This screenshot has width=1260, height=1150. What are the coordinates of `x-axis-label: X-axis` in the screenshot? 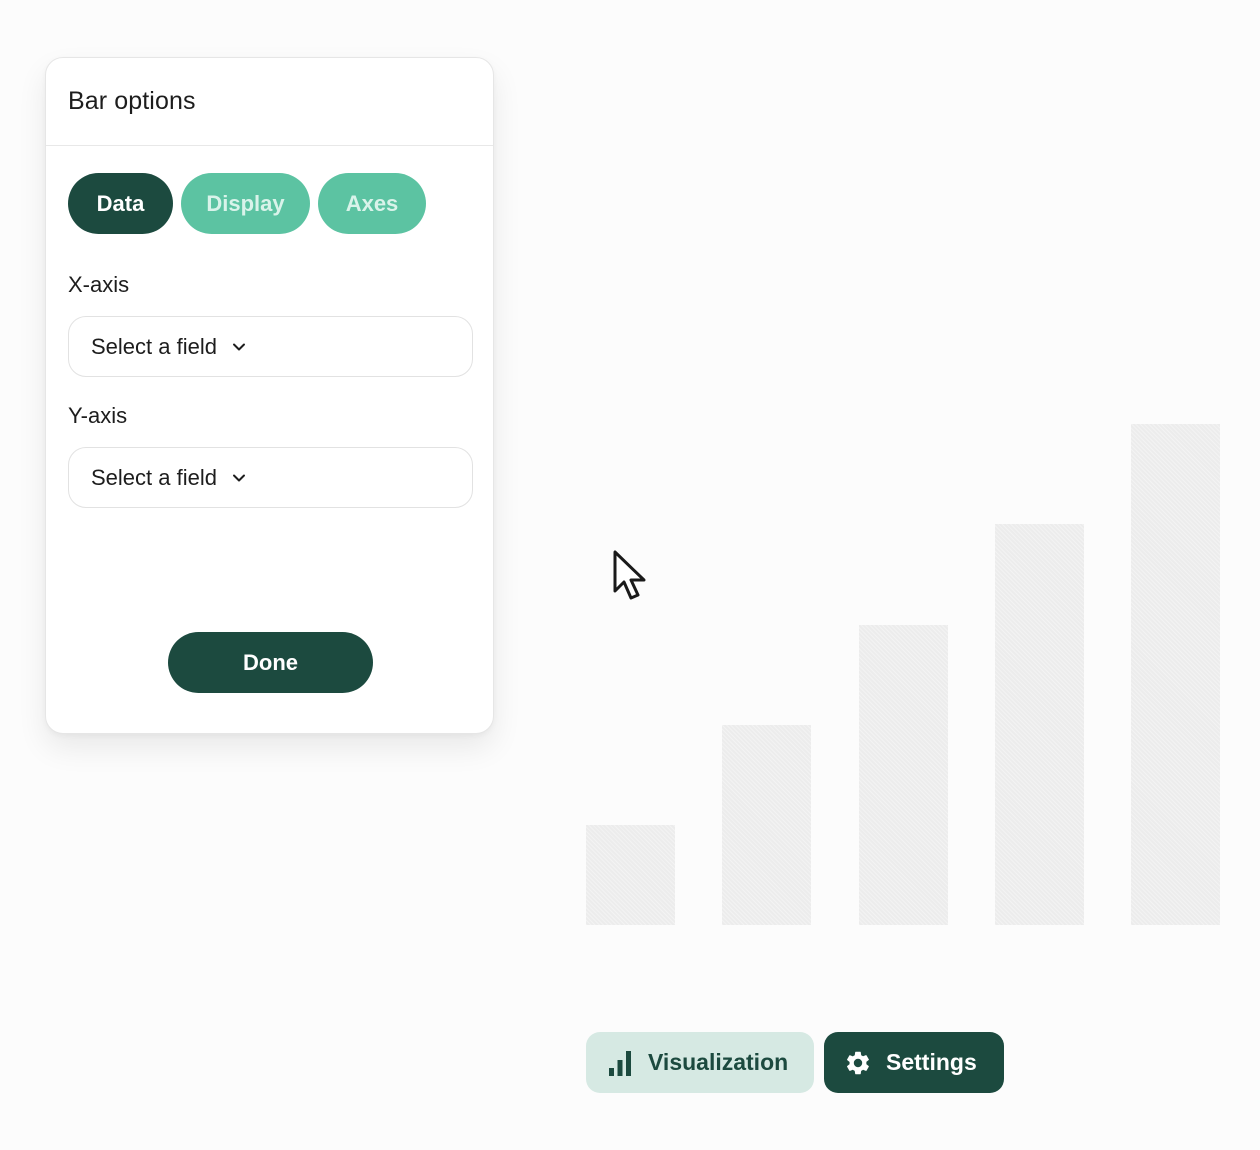 It's located at (99, 284).